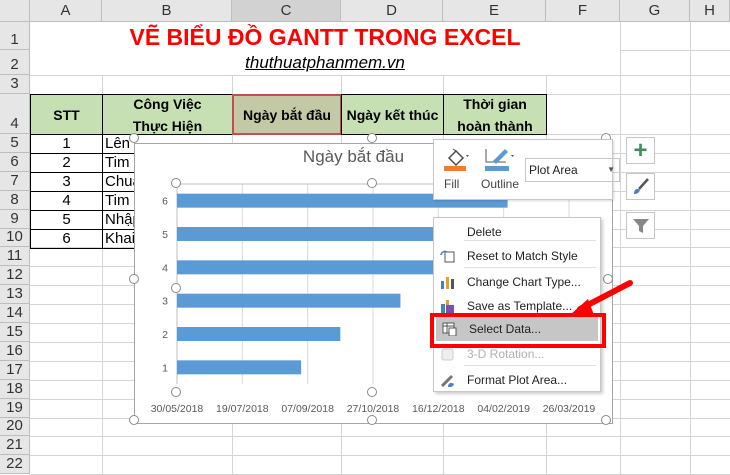 The width and height of the screenshot is (730, 475). I want to click on select-all-corner, so click(15, 11).